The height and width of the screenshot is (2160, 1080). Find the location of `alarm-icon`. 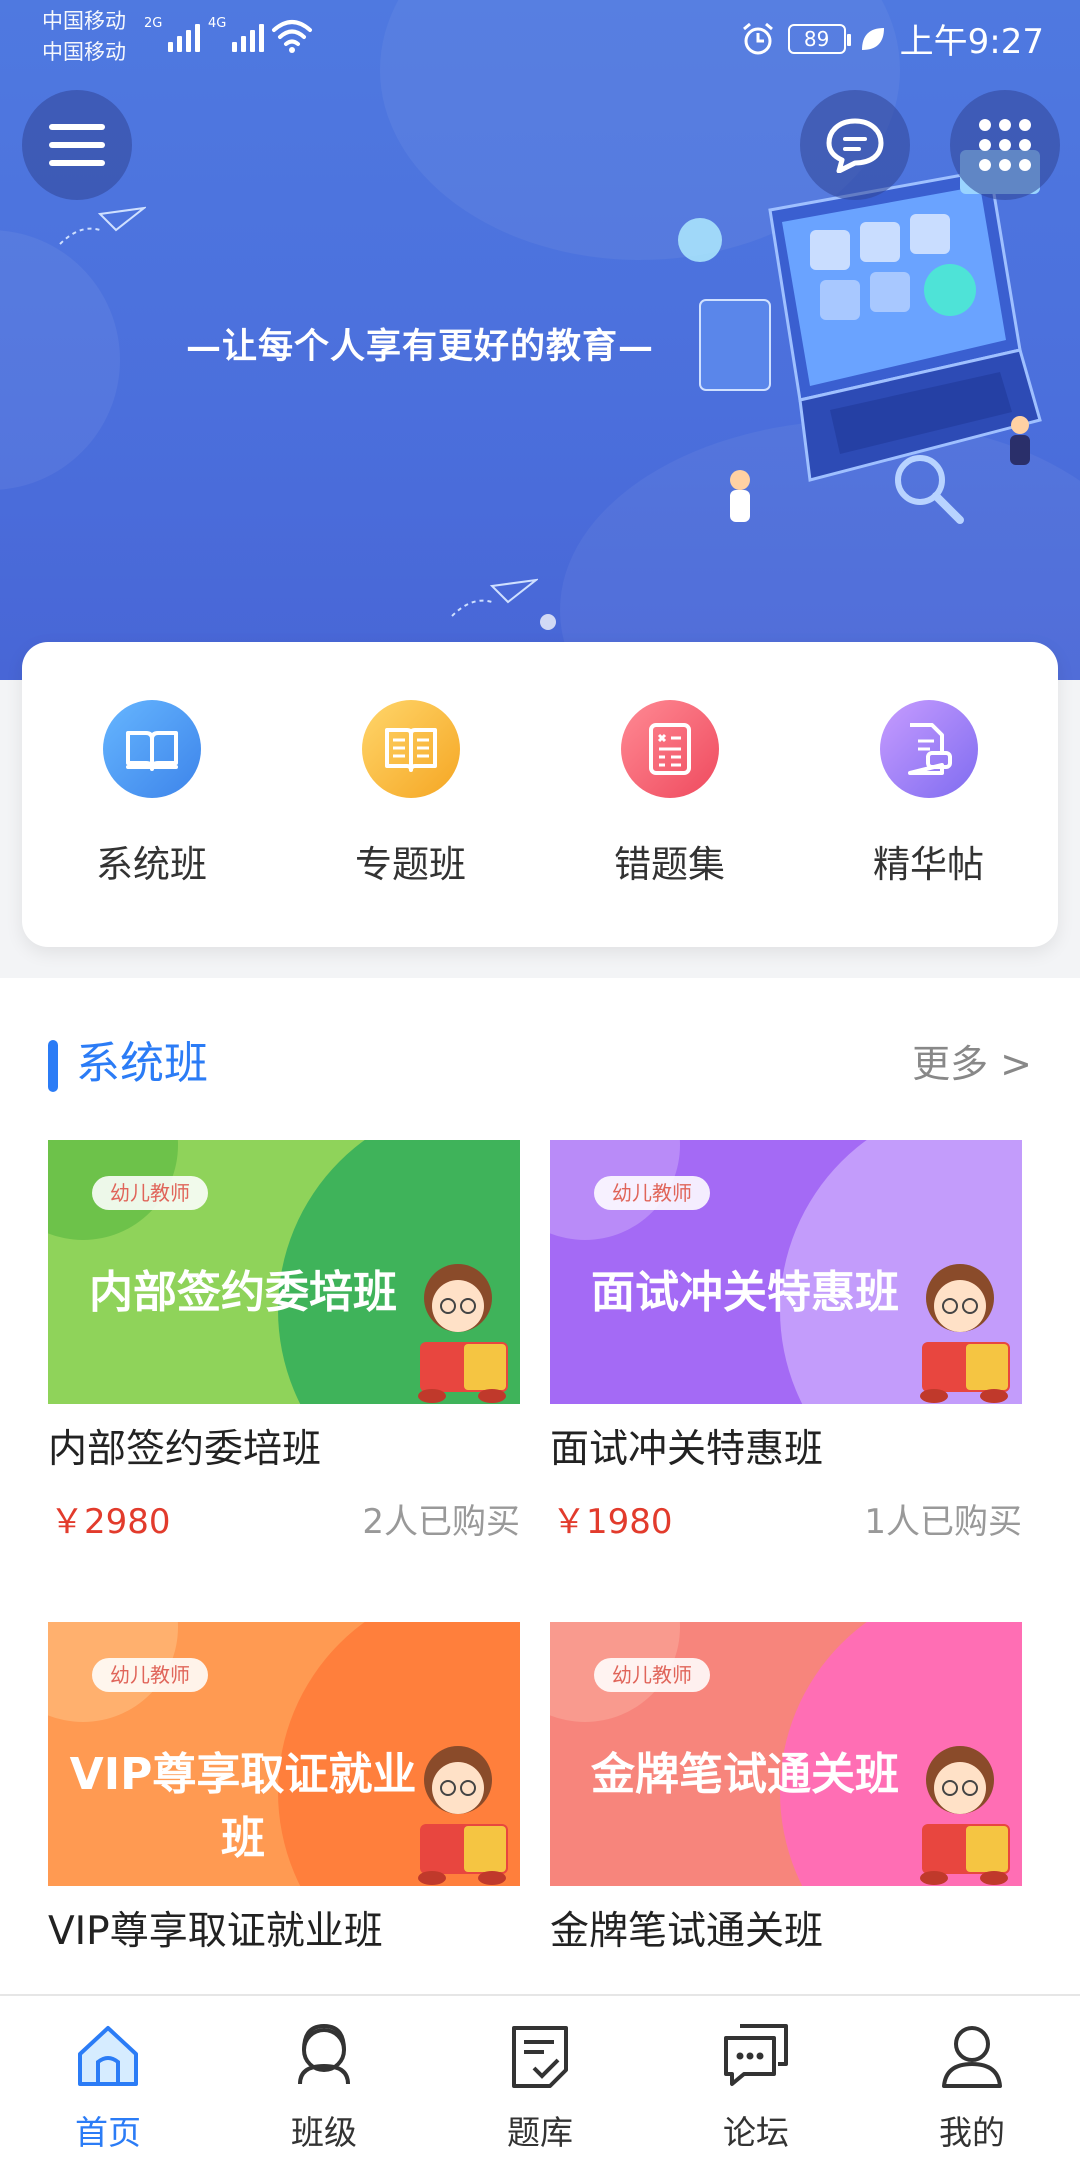

alarm-icon is located at coordinates (757, 38).